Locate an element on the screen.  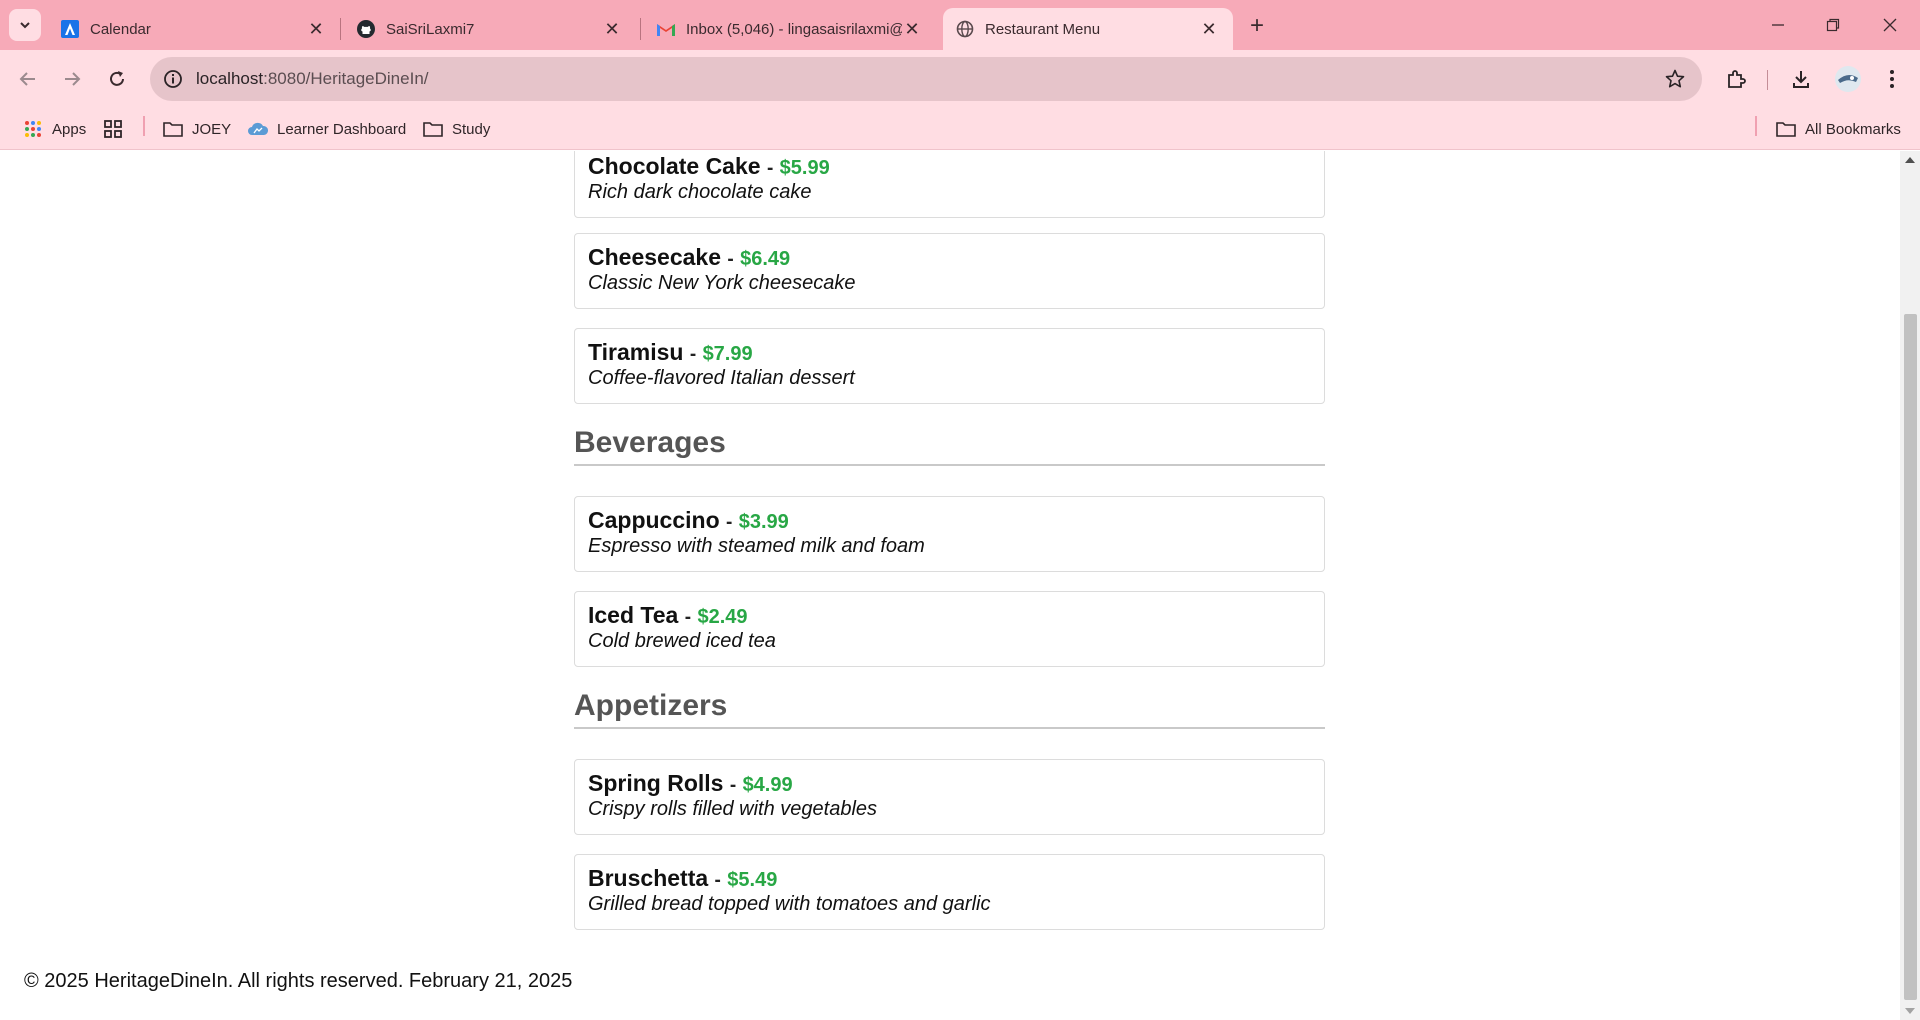
more-menu-icon is located at coordinates (1892, 79).